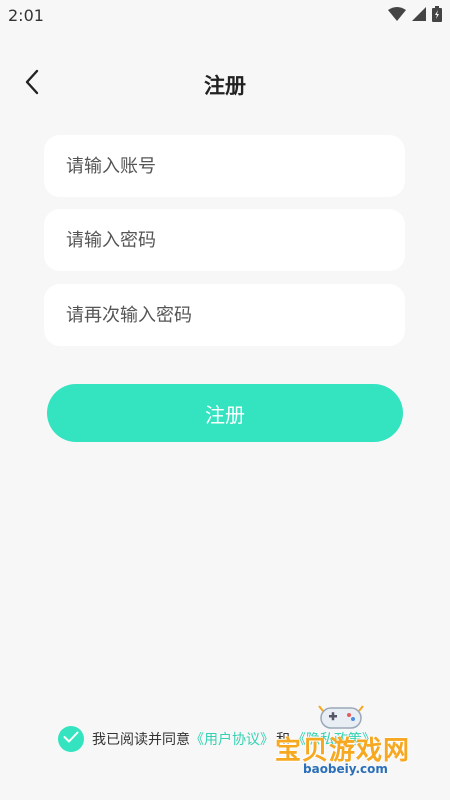 The image size is (450, 800). I want to click on user-agreement-link: 《用户协议》, so click(232, 739).